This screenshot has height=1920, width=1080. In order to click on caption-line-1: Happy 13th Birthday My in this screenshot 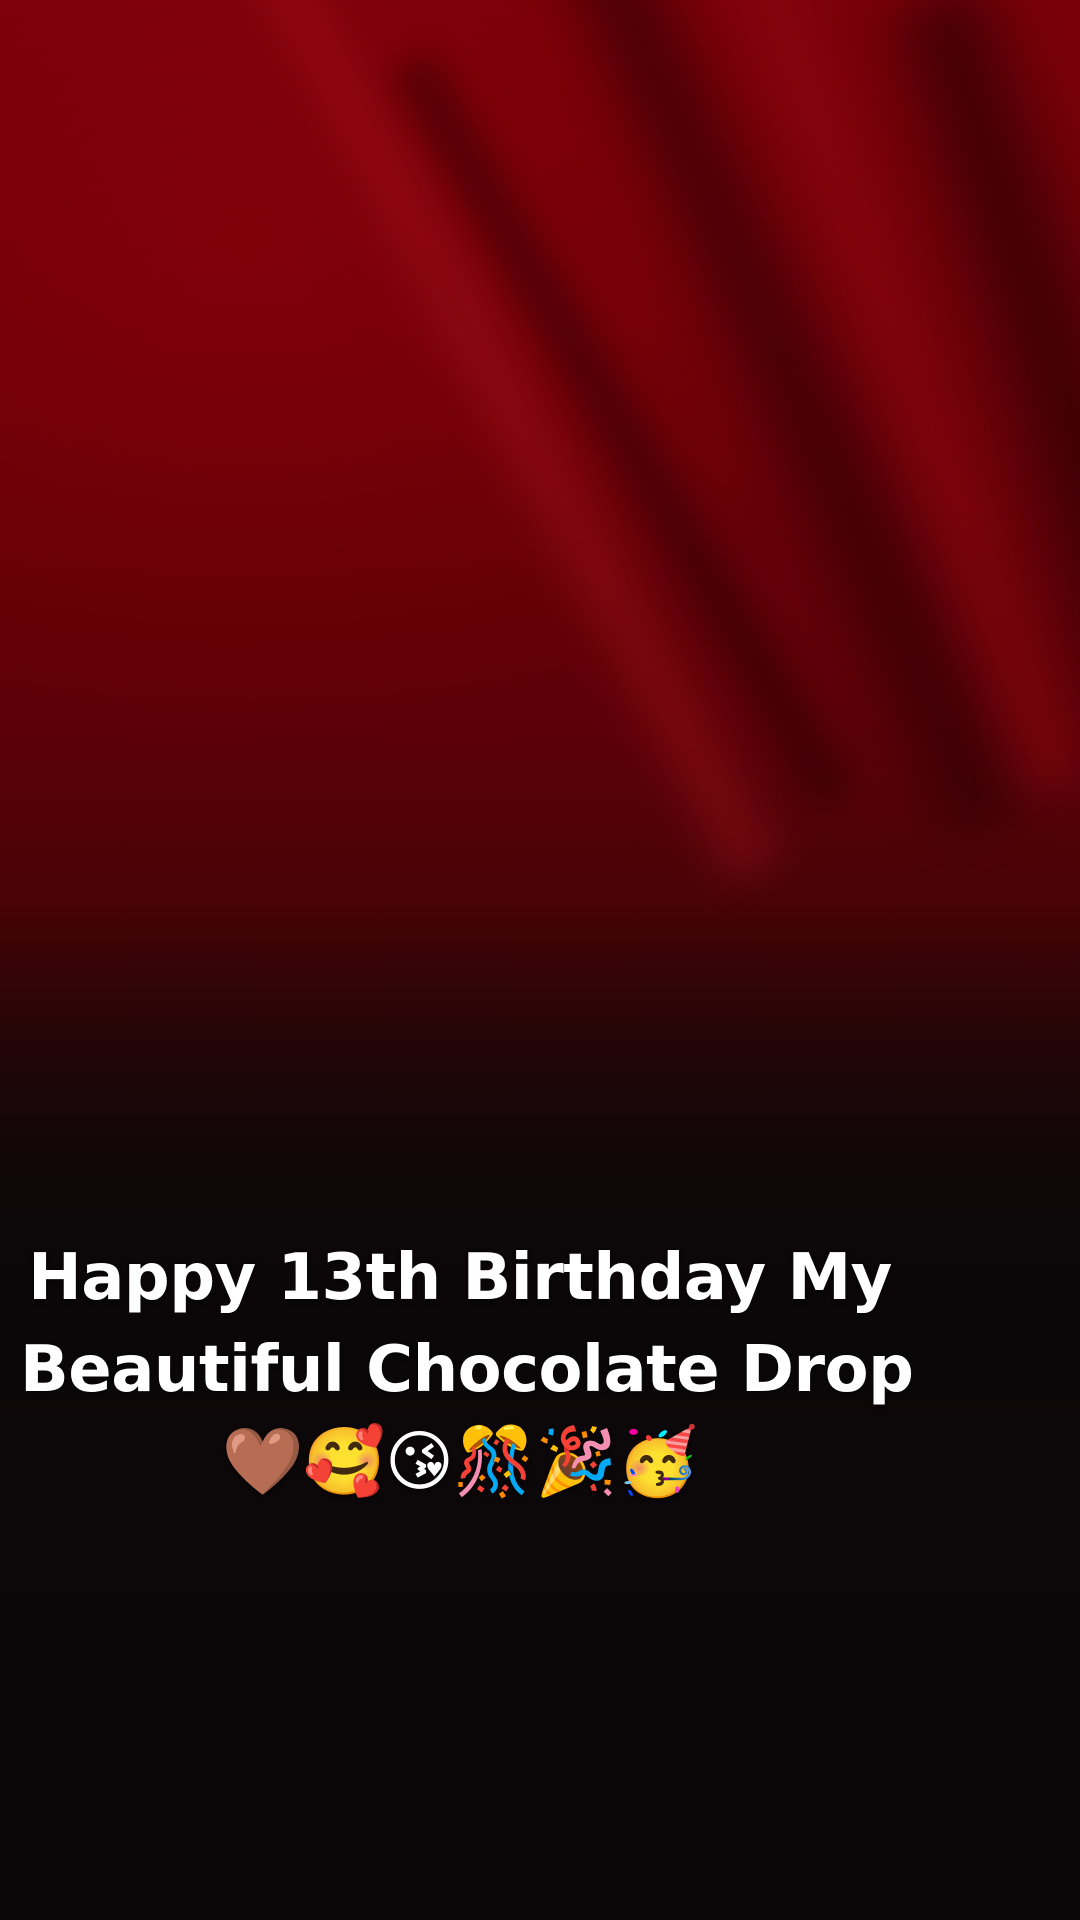, I will do `click(460, 1278)`.